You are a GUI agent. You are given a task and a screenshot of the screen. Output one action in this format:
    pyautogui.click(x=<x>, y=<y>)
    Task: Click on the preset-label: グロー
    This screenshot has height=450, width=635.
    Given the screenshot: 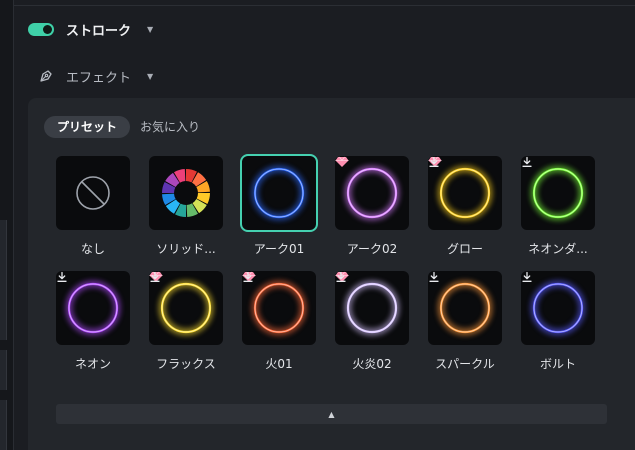 What is the action you would take?
    pyautogui.click(x=464, y=249)
    